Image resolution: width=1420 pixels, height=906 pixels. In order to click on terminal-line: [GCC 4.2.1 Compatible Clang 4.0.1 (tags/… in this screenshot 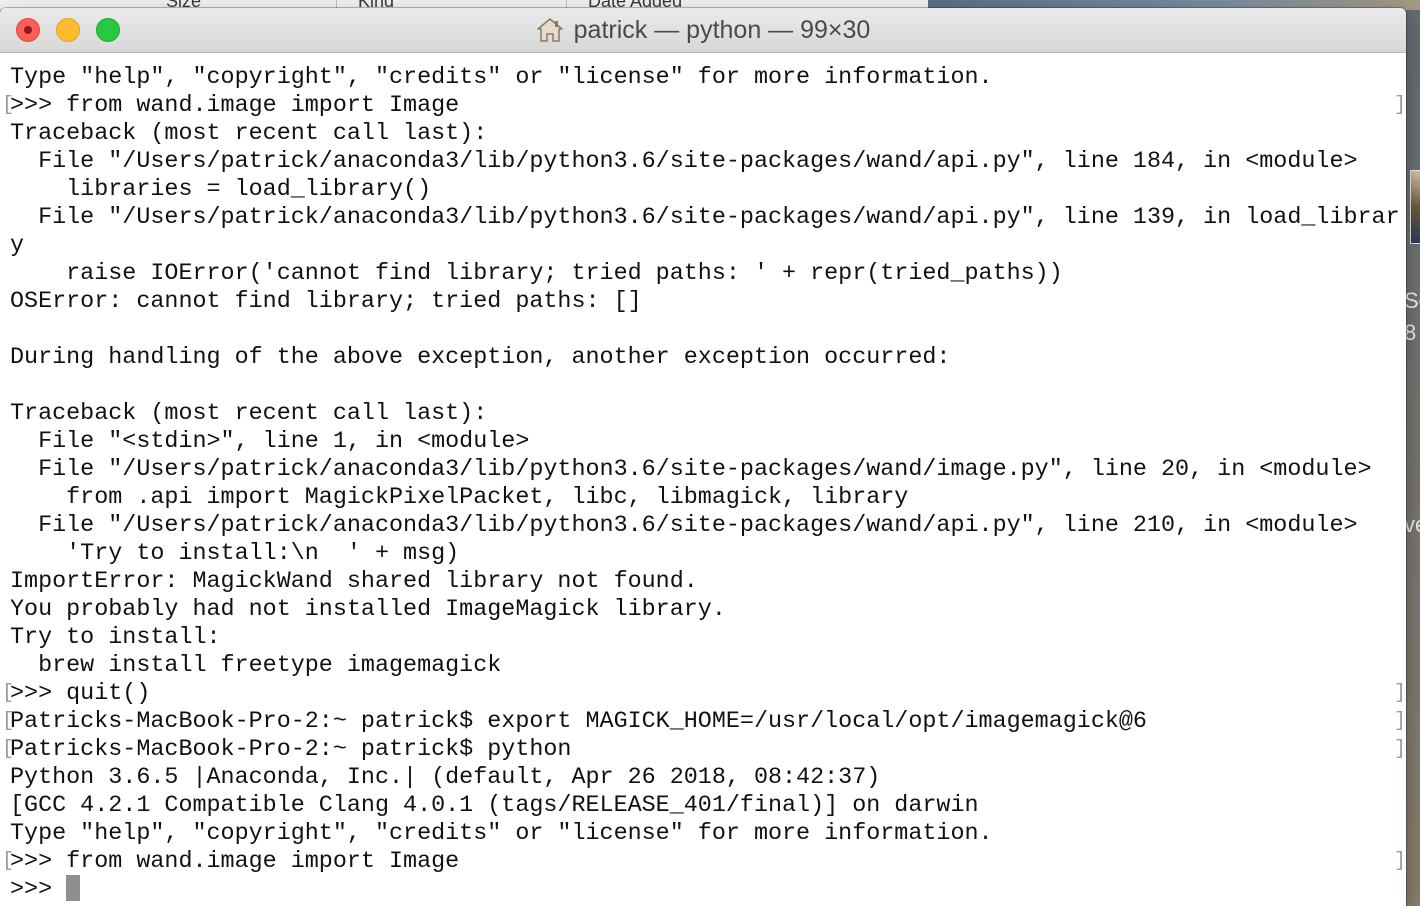, I will do `click(494, 806)`.